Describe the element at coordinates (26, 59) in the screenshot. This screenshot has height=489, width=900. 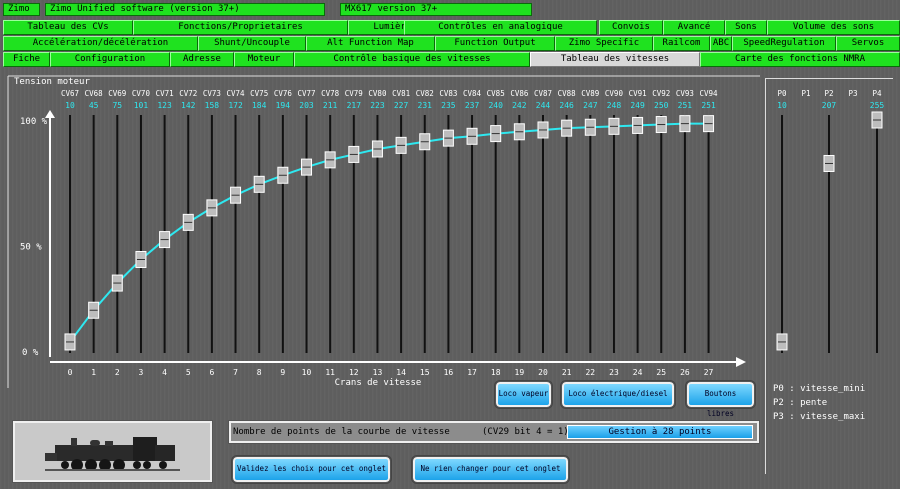
I see `tab-fiche: Fiche` at that location.